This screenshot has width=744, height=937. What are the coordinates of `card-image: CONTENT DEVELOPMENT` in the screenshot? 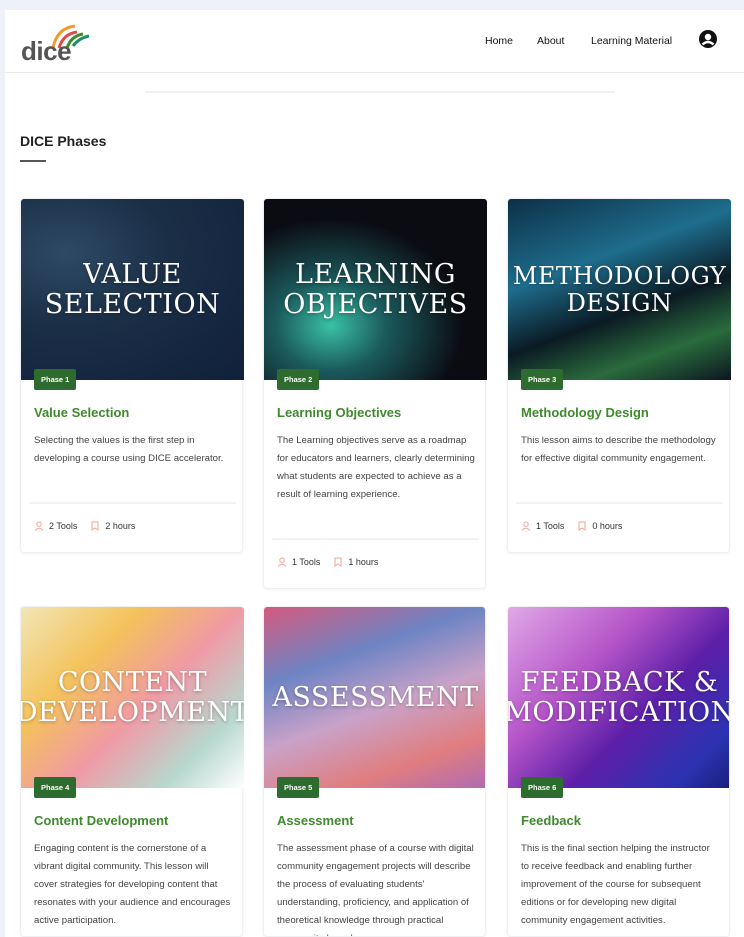 It's located at (132, 697).